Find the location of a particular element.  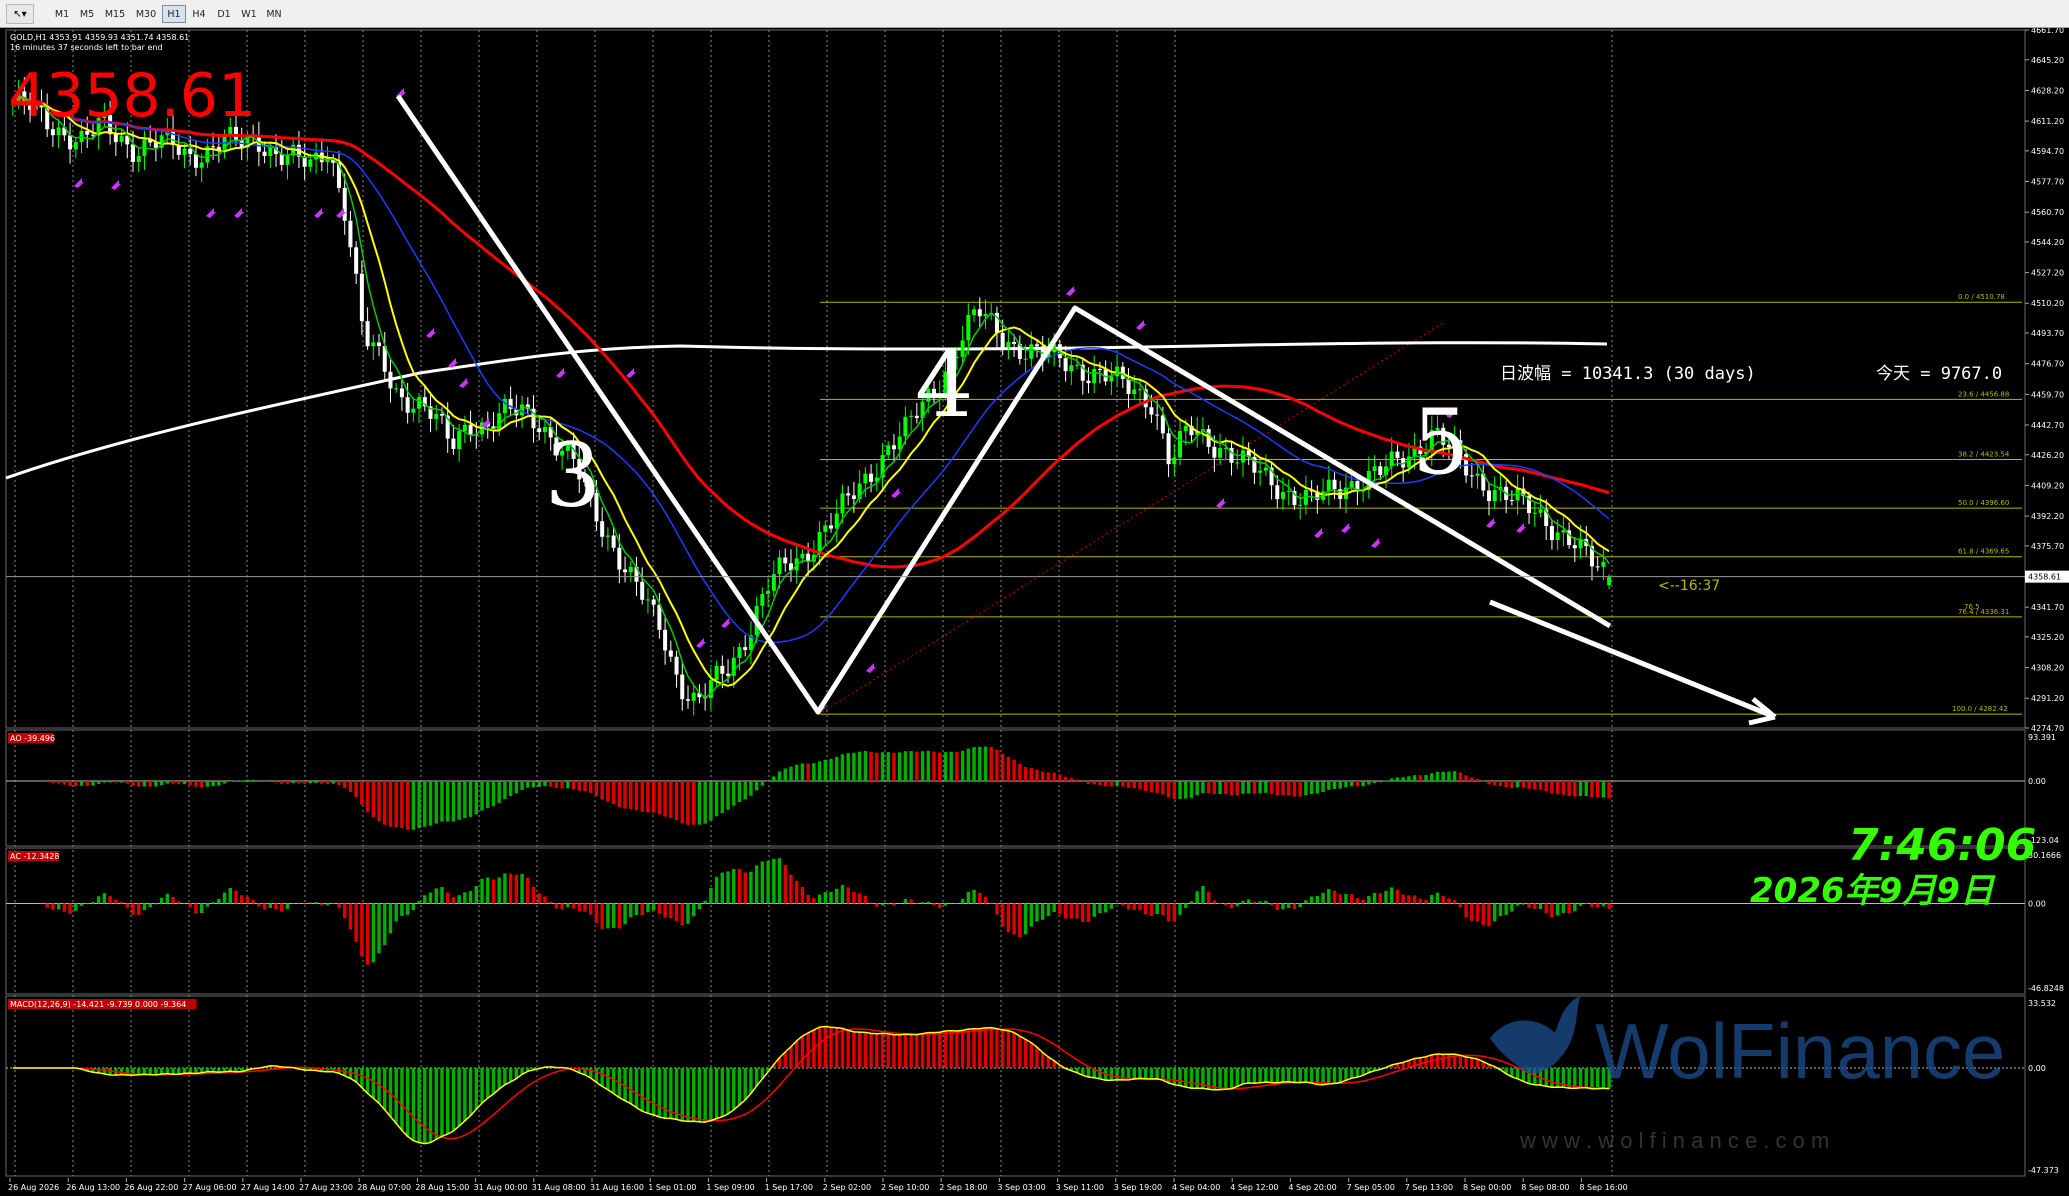

timeframe-w1-button: W1 is located at coordinates (249, 14).